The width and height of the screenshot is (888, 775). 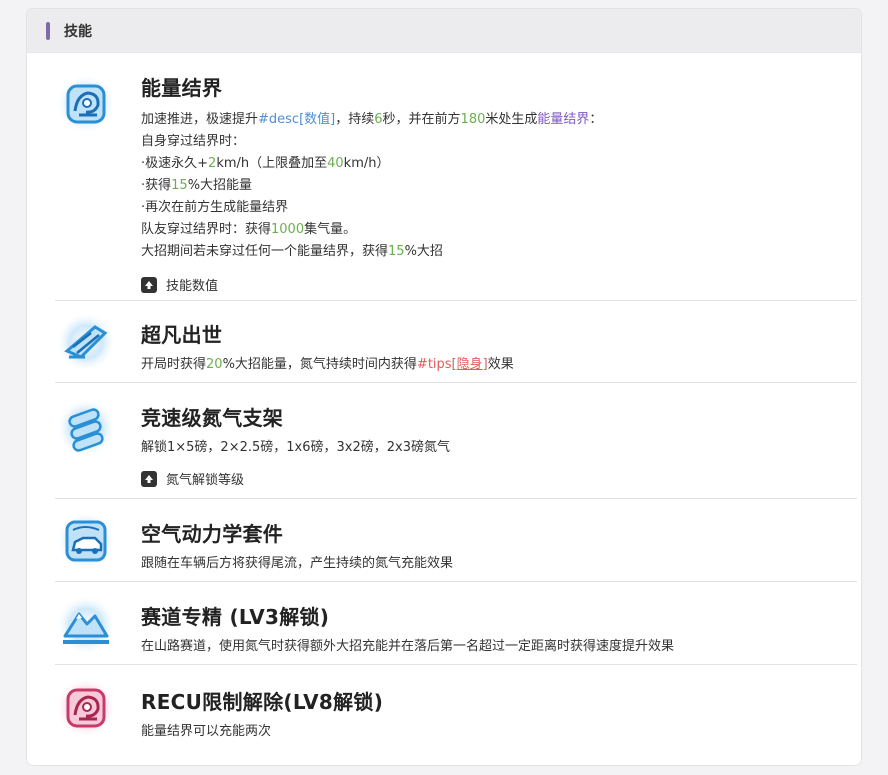 What do you see at coordinates (327, 364) in the screenshot?
I see `skill-desc-line: 开局时获得20%大招能量，氮气持续时间内获得#tips[隐身]效果` at bounding box center [327, 364].